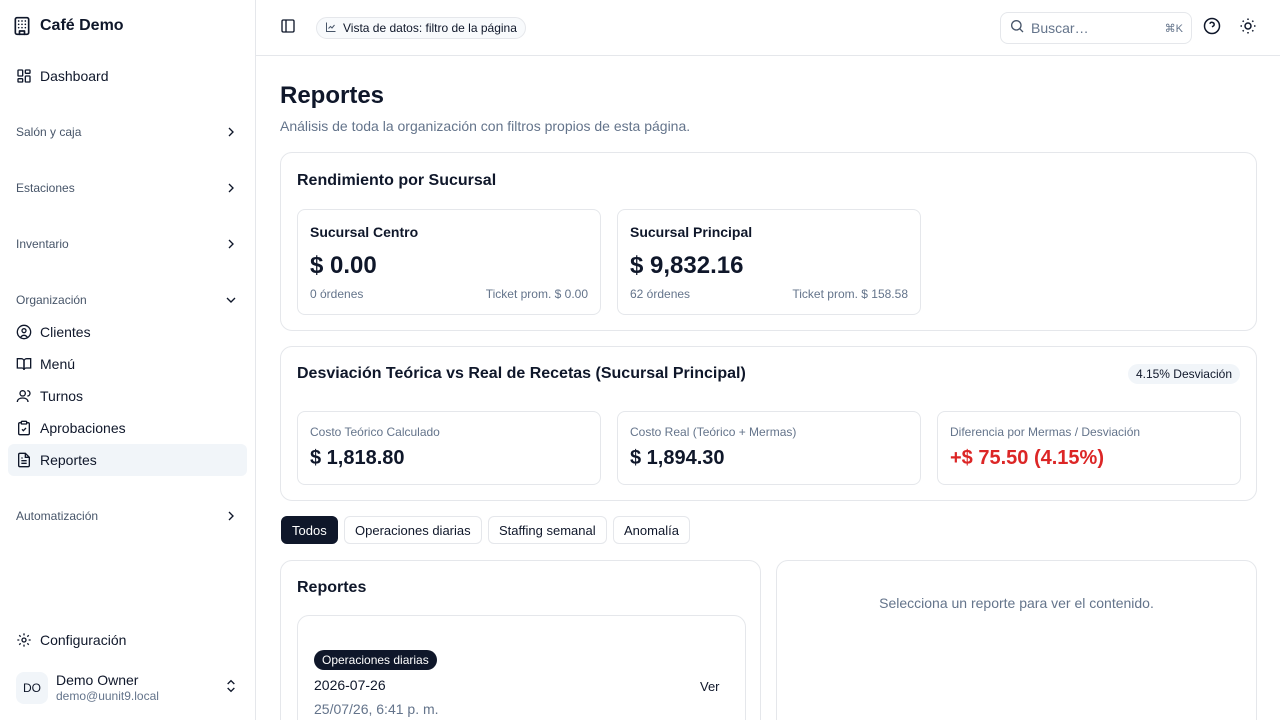 The image size is (1280, 720). Describe the element at coordinates (357, 458) in the screenshot. I see `metric-value: $ 1,818.80` at that location.